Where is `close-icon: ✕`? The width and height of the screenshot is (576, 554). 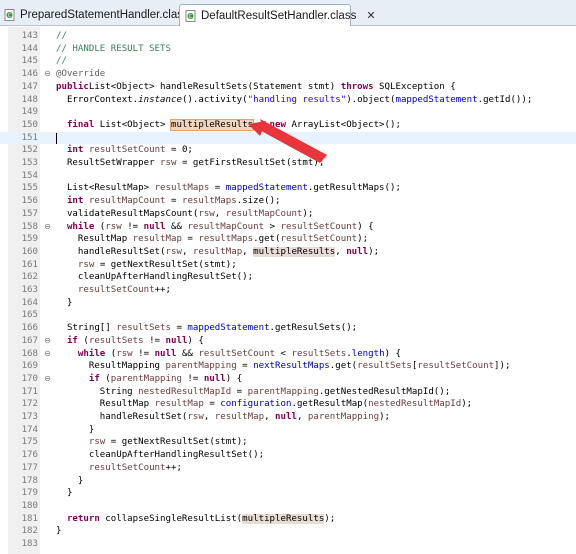 close-icon: ✕ is located at coordinates (370, 15).